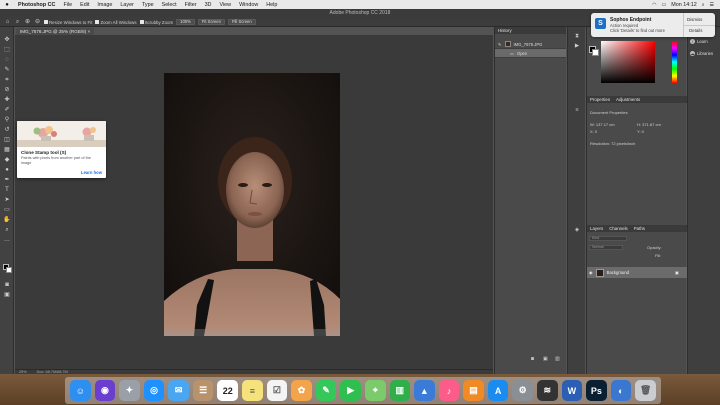 The image size is (720, 405). I want to click on history-panel-icon: ⧗, so click(577, 36).